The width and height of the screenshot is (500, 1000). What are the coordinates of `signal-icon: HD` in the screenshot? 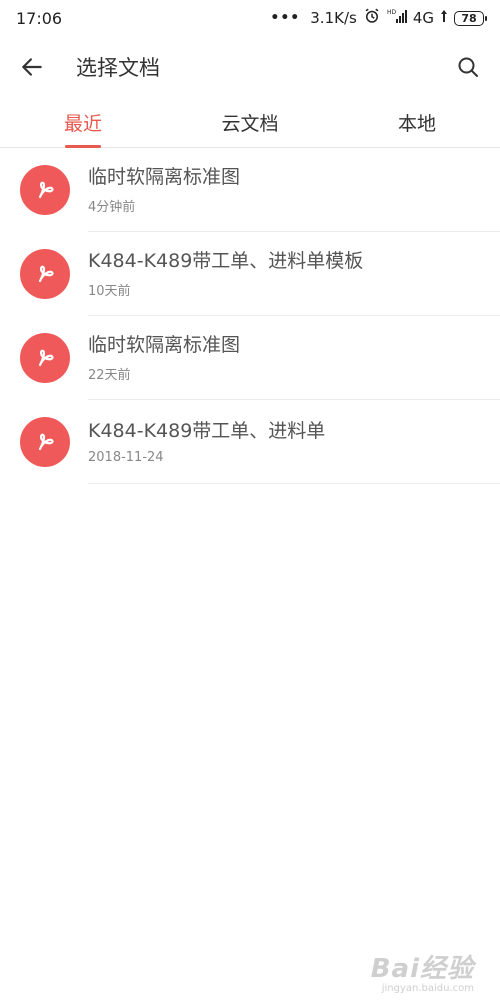 It's located at (397, 18).